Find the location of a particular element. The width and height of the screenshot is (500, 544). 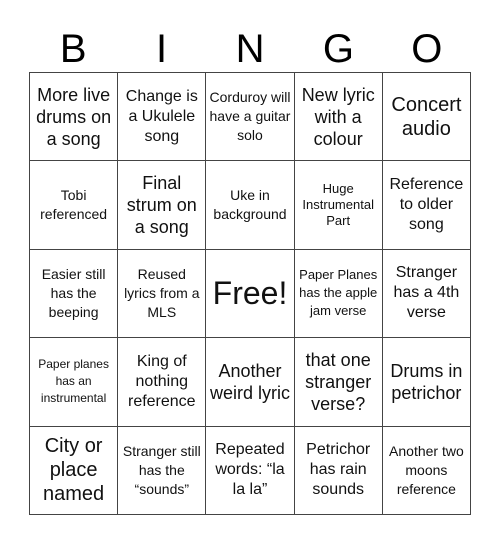

cell-text: More live drums on a song is located at coordinates (74, 116).